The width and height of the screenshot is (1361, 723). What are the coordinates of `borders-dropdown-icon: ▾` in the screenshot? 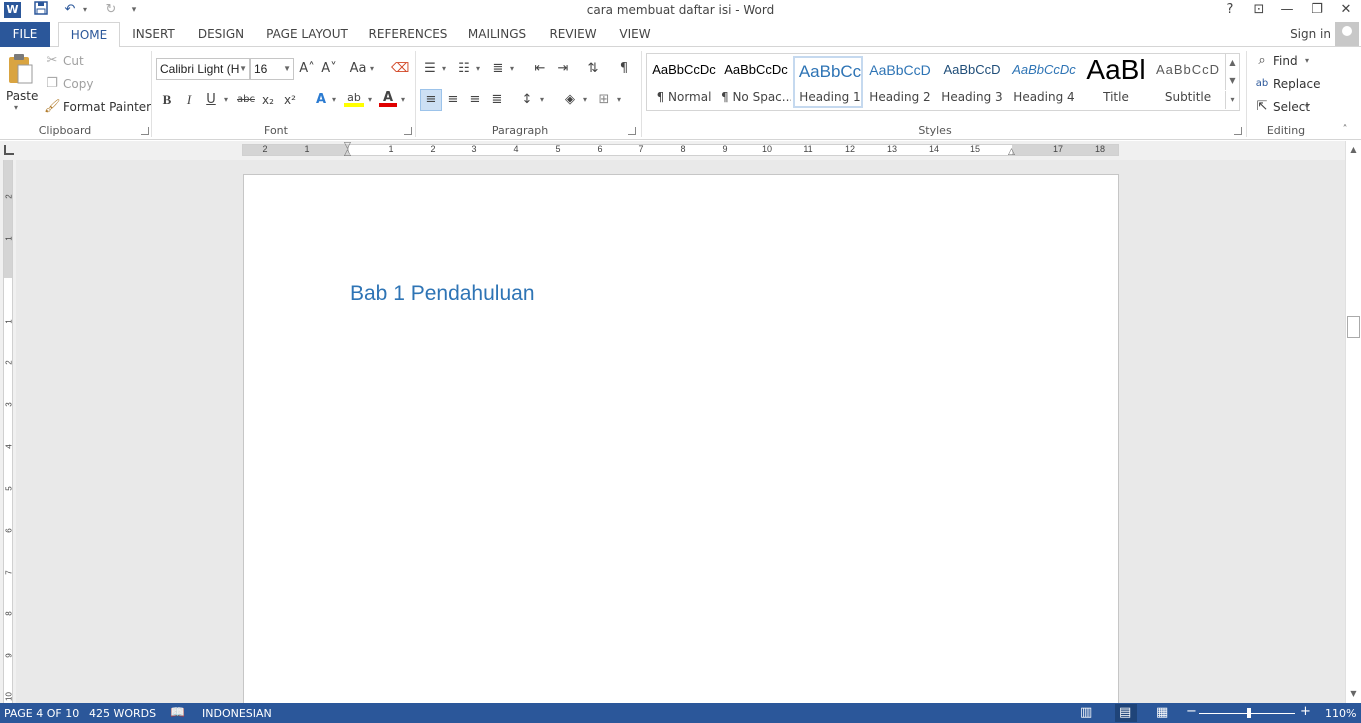 It's located at (619, 100).